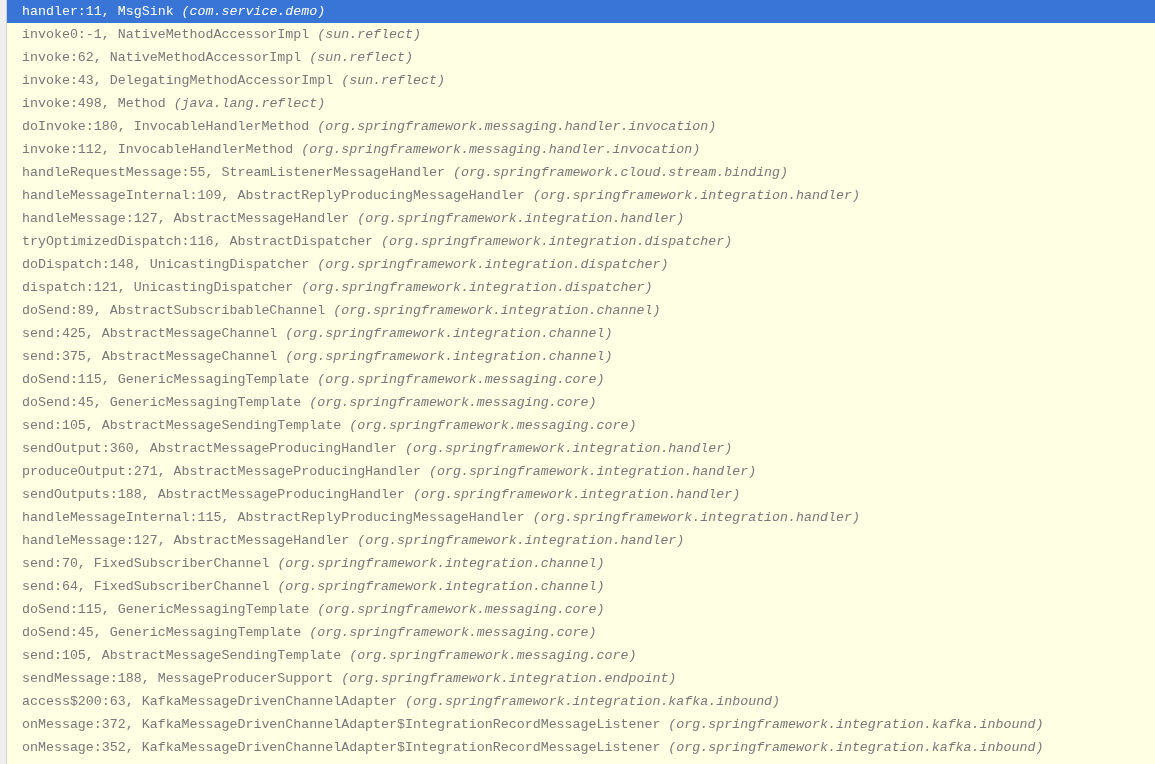 This screenshot has height=764, width=1155. What do you see at coordinates (221, 471) in the screenshot?
I see `frame-location: produceOutput:271, AbstractMessageProducingHandler` at bounding box center [221, 471].